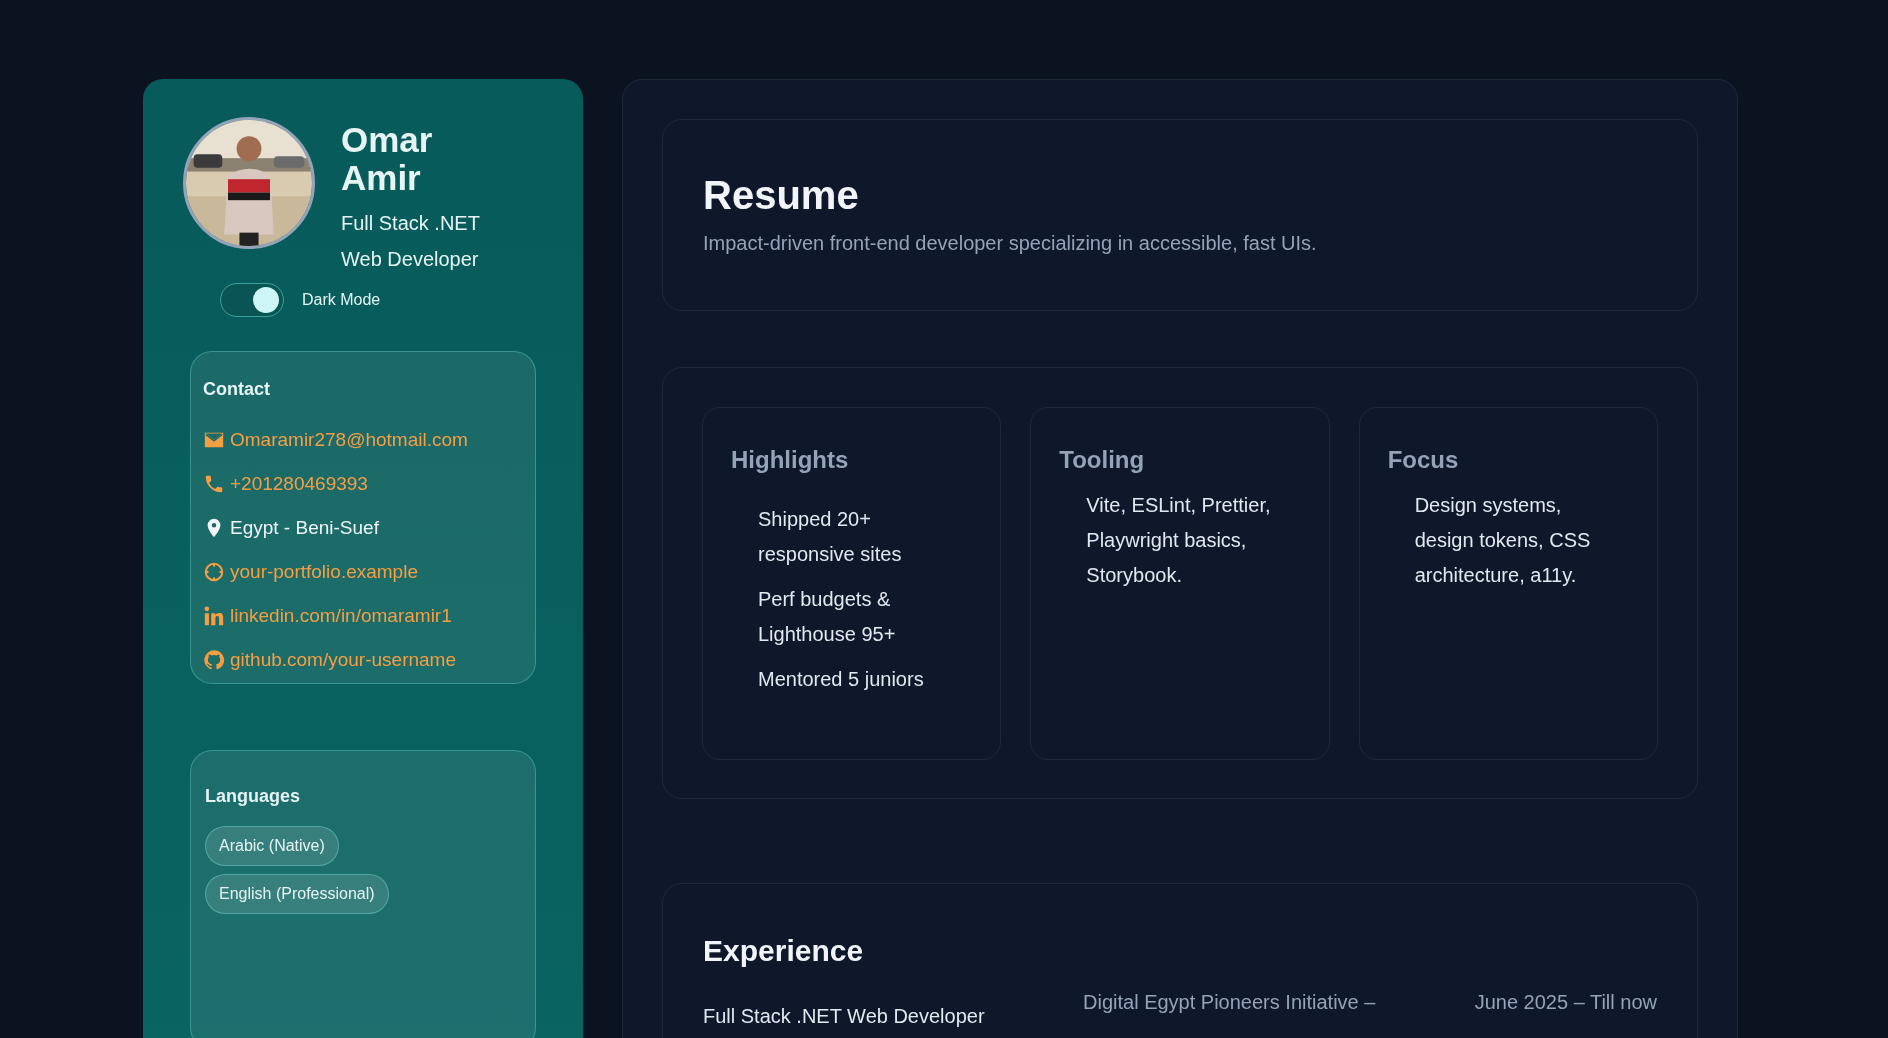 Image resolution: width=1888 pixels, height=1038 pixels. Describe the element at coordinates (827, 617) in the screenshot. I see `list-item: Perf budgets & Lighthouse 95+` at that location.